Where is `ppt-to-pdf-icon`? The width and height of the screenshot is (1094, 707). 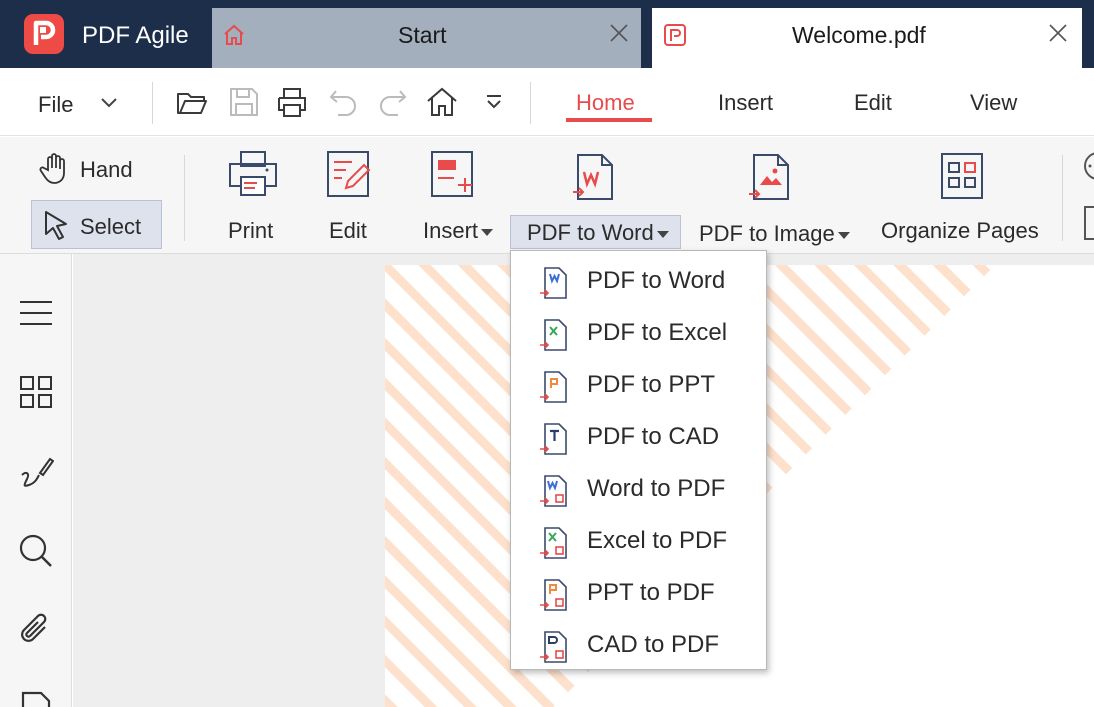
ppt-to-pdf-icon is located at coordinates (554, 595).